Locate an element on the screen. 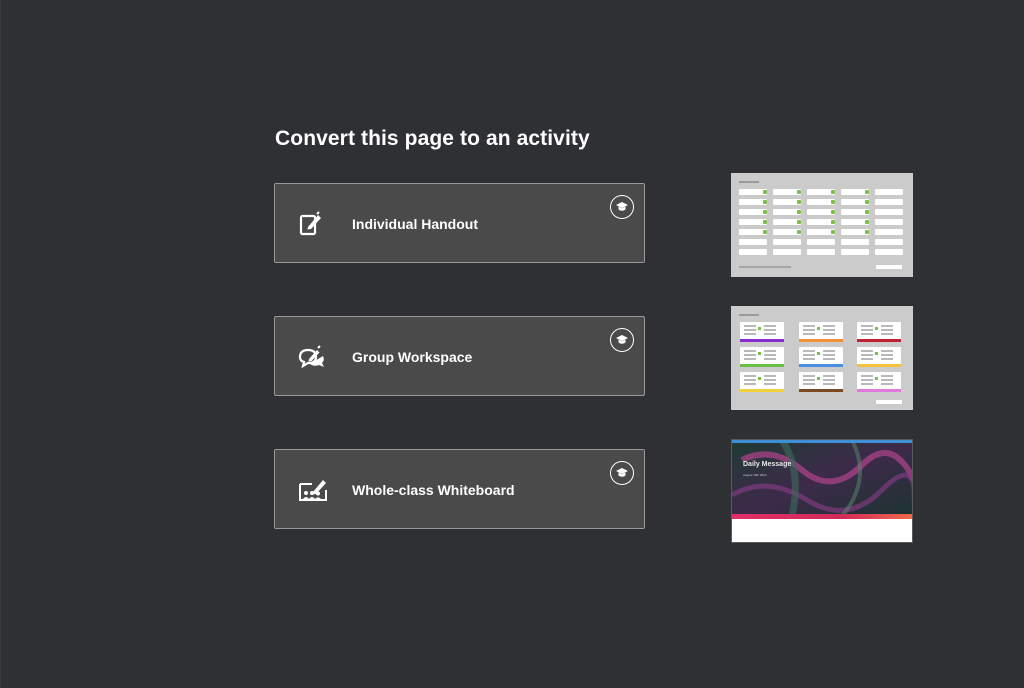 This screenshot has height=688, width=1024. group-cards-thumbnail is located at coordinates (822, 358).